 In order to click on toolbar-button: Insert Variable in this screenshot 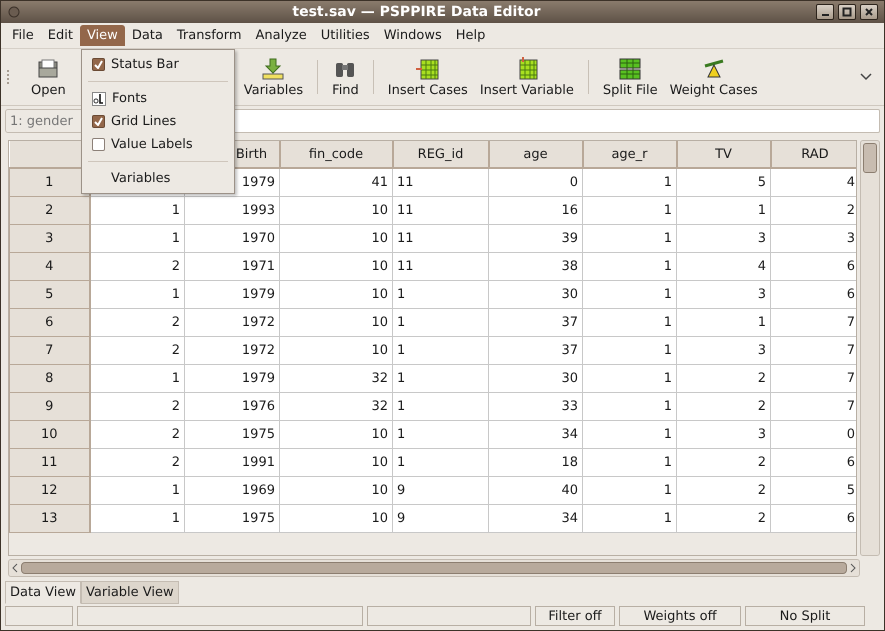, I will do `click(527, 77)`.